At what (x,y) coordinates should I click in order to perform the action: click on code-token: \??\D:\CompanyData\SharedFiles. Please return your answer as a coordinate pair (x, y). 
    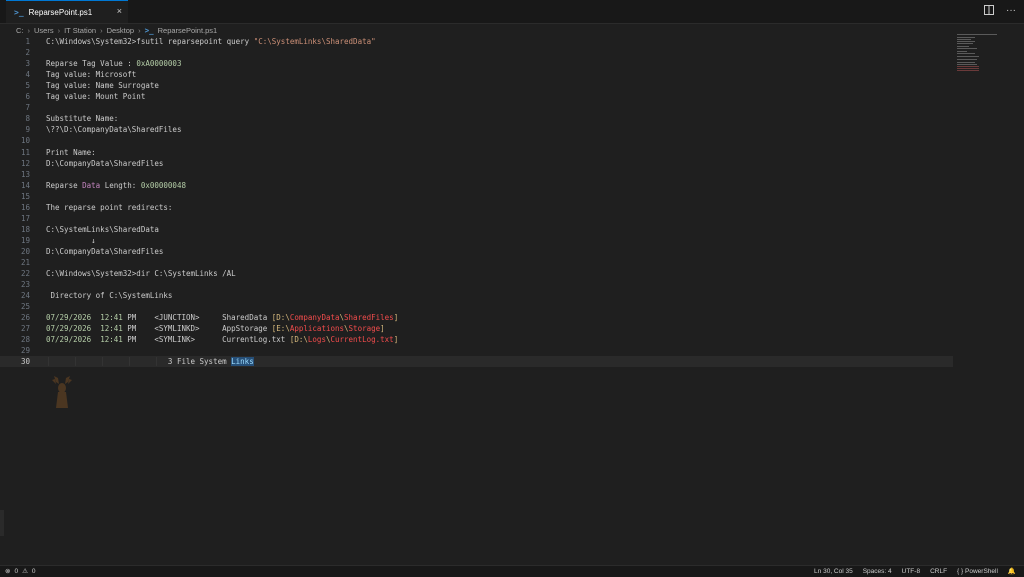
    Looking at the image, I should click on (114, 130).